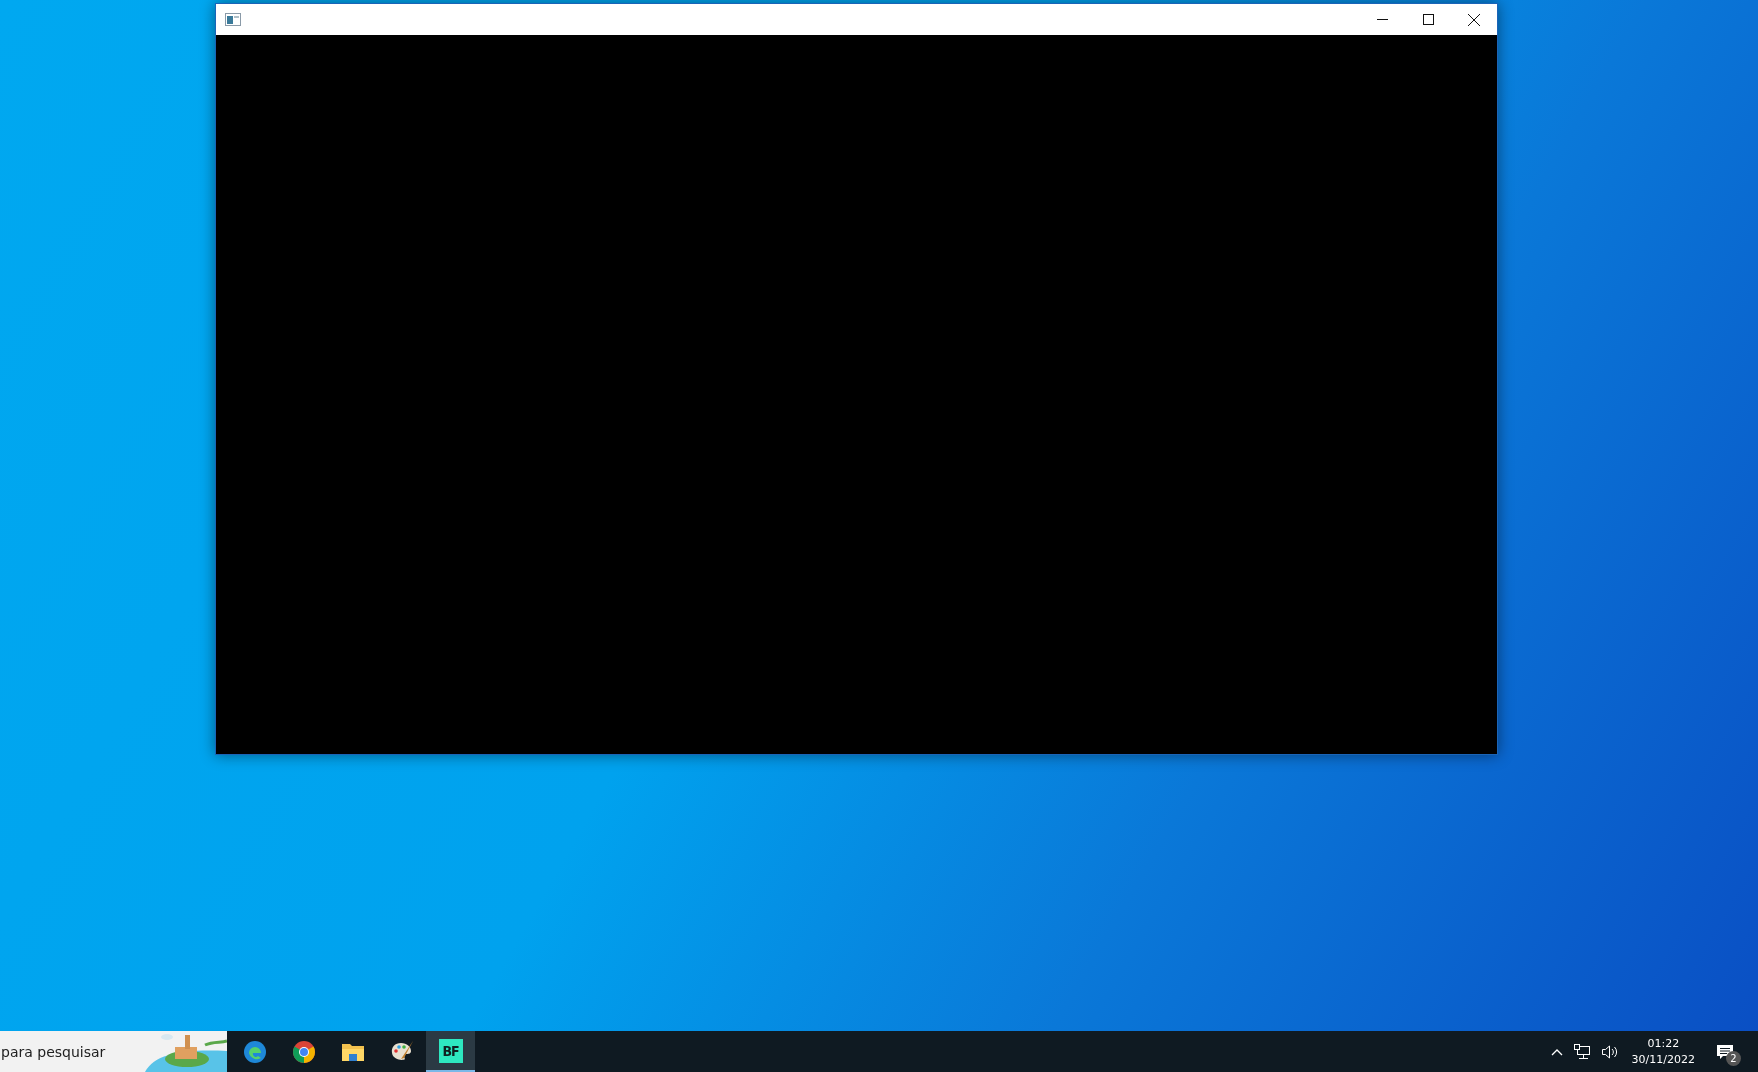 This screenshot has width=1758, height=1072. What do you see at coordinates (1428, 19) in the screenshot?
I see `maximize-icon` at bounding box center [1428, 19].